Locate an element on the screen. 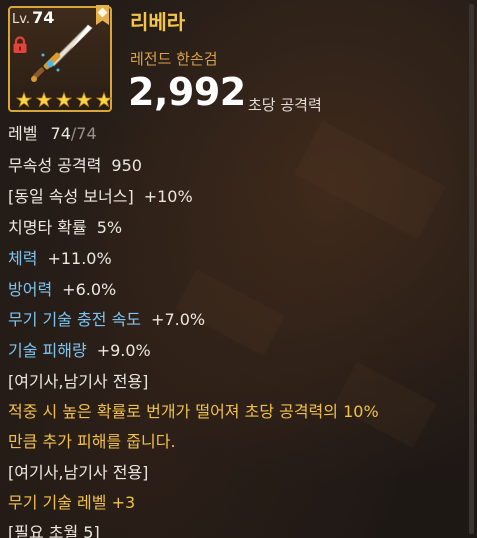  item-name: 리베라 is located at coordinates (158, 22).